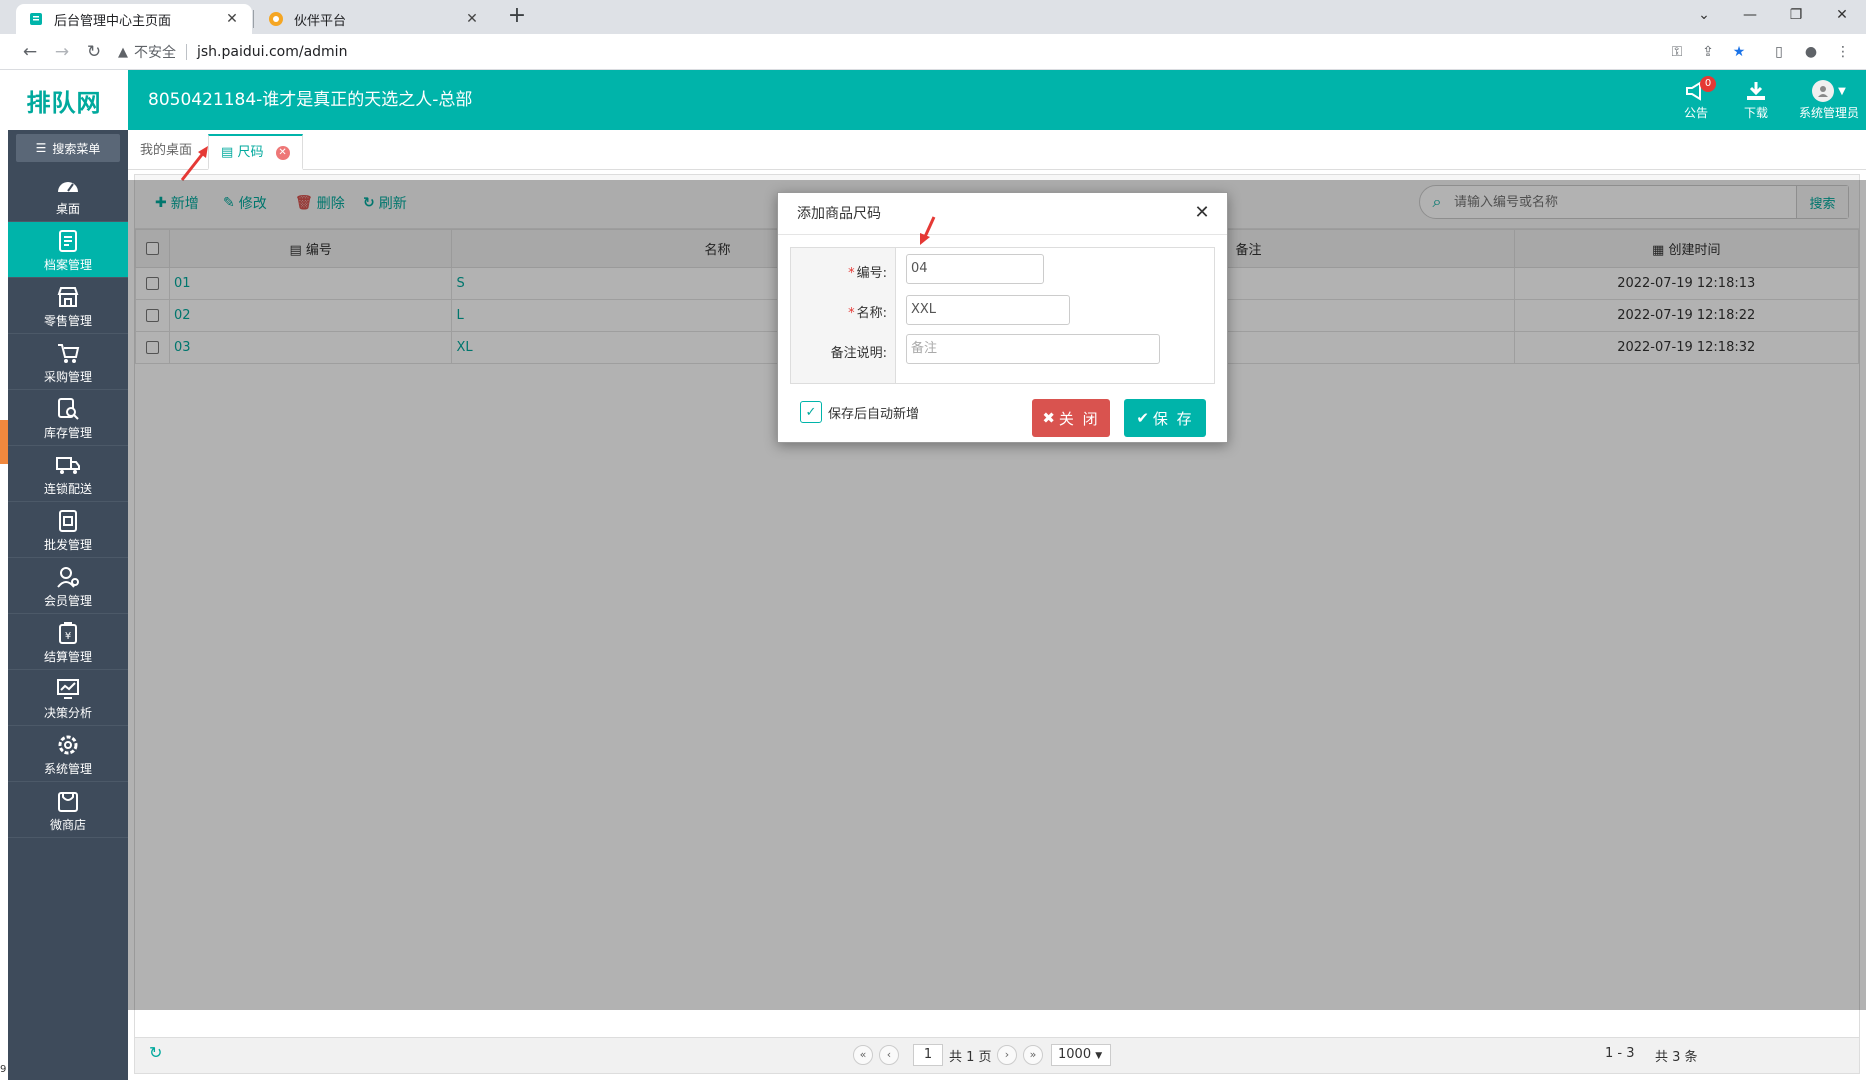  I want to click on sidebar-item-label: 微商店, so click(67, 825).